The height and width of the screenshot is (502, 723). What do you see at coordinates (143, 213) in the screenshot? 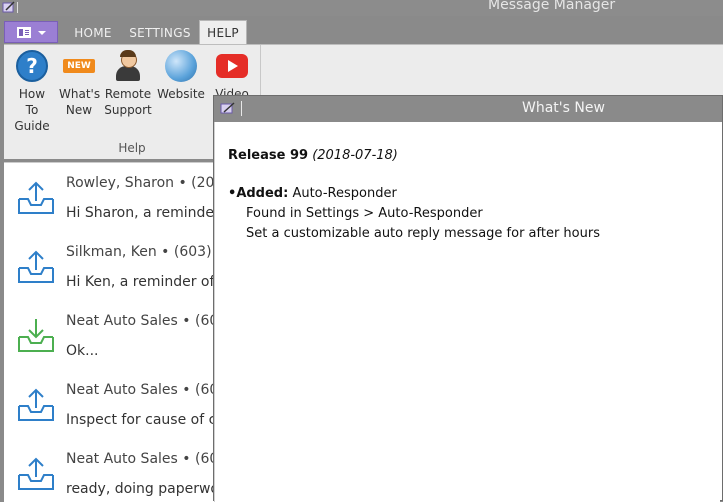
I see `message-preview: Hi Sharon, a reminder` at bounding box center [143, 213].